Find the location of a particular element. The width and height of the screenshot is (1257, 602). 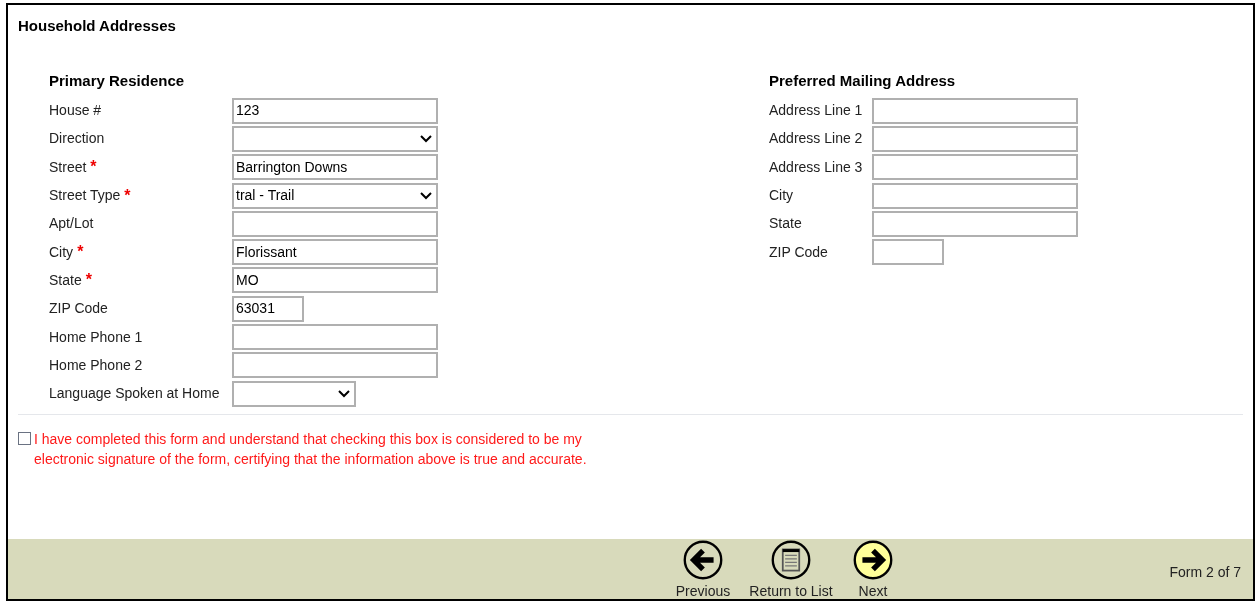

field-label: Address Line 3 is located at coordinates (816, 167).